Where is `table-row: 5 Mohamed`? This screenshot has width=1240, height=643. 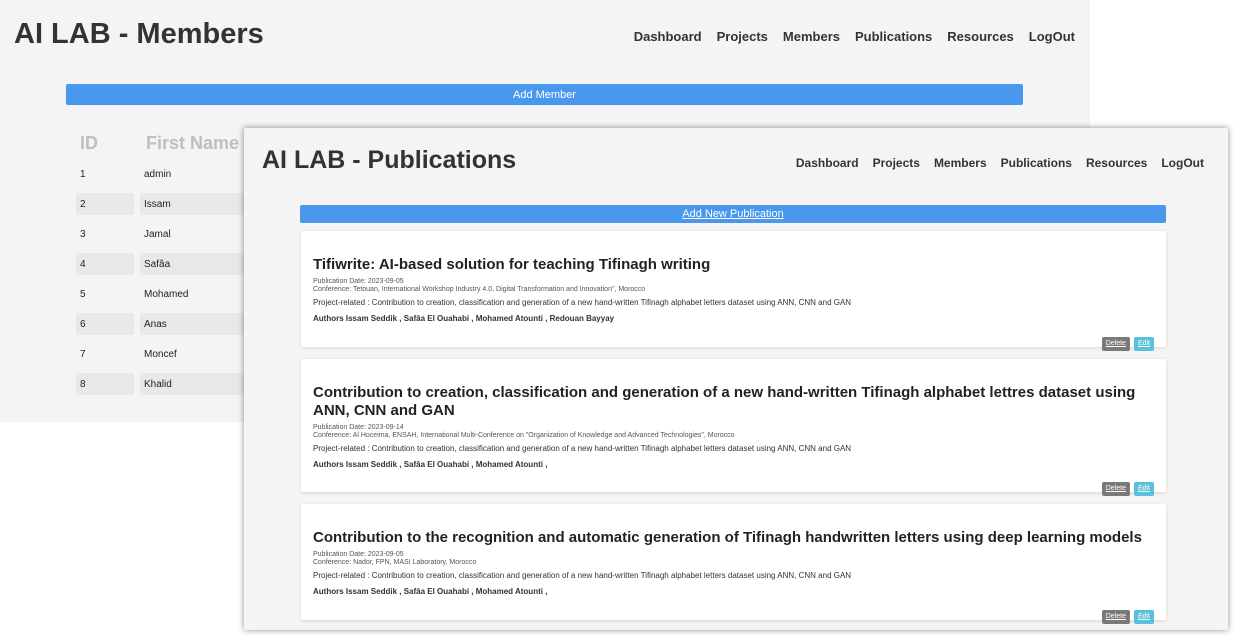
table-row: 5 Mohamed is located at coordinates (171, 294).